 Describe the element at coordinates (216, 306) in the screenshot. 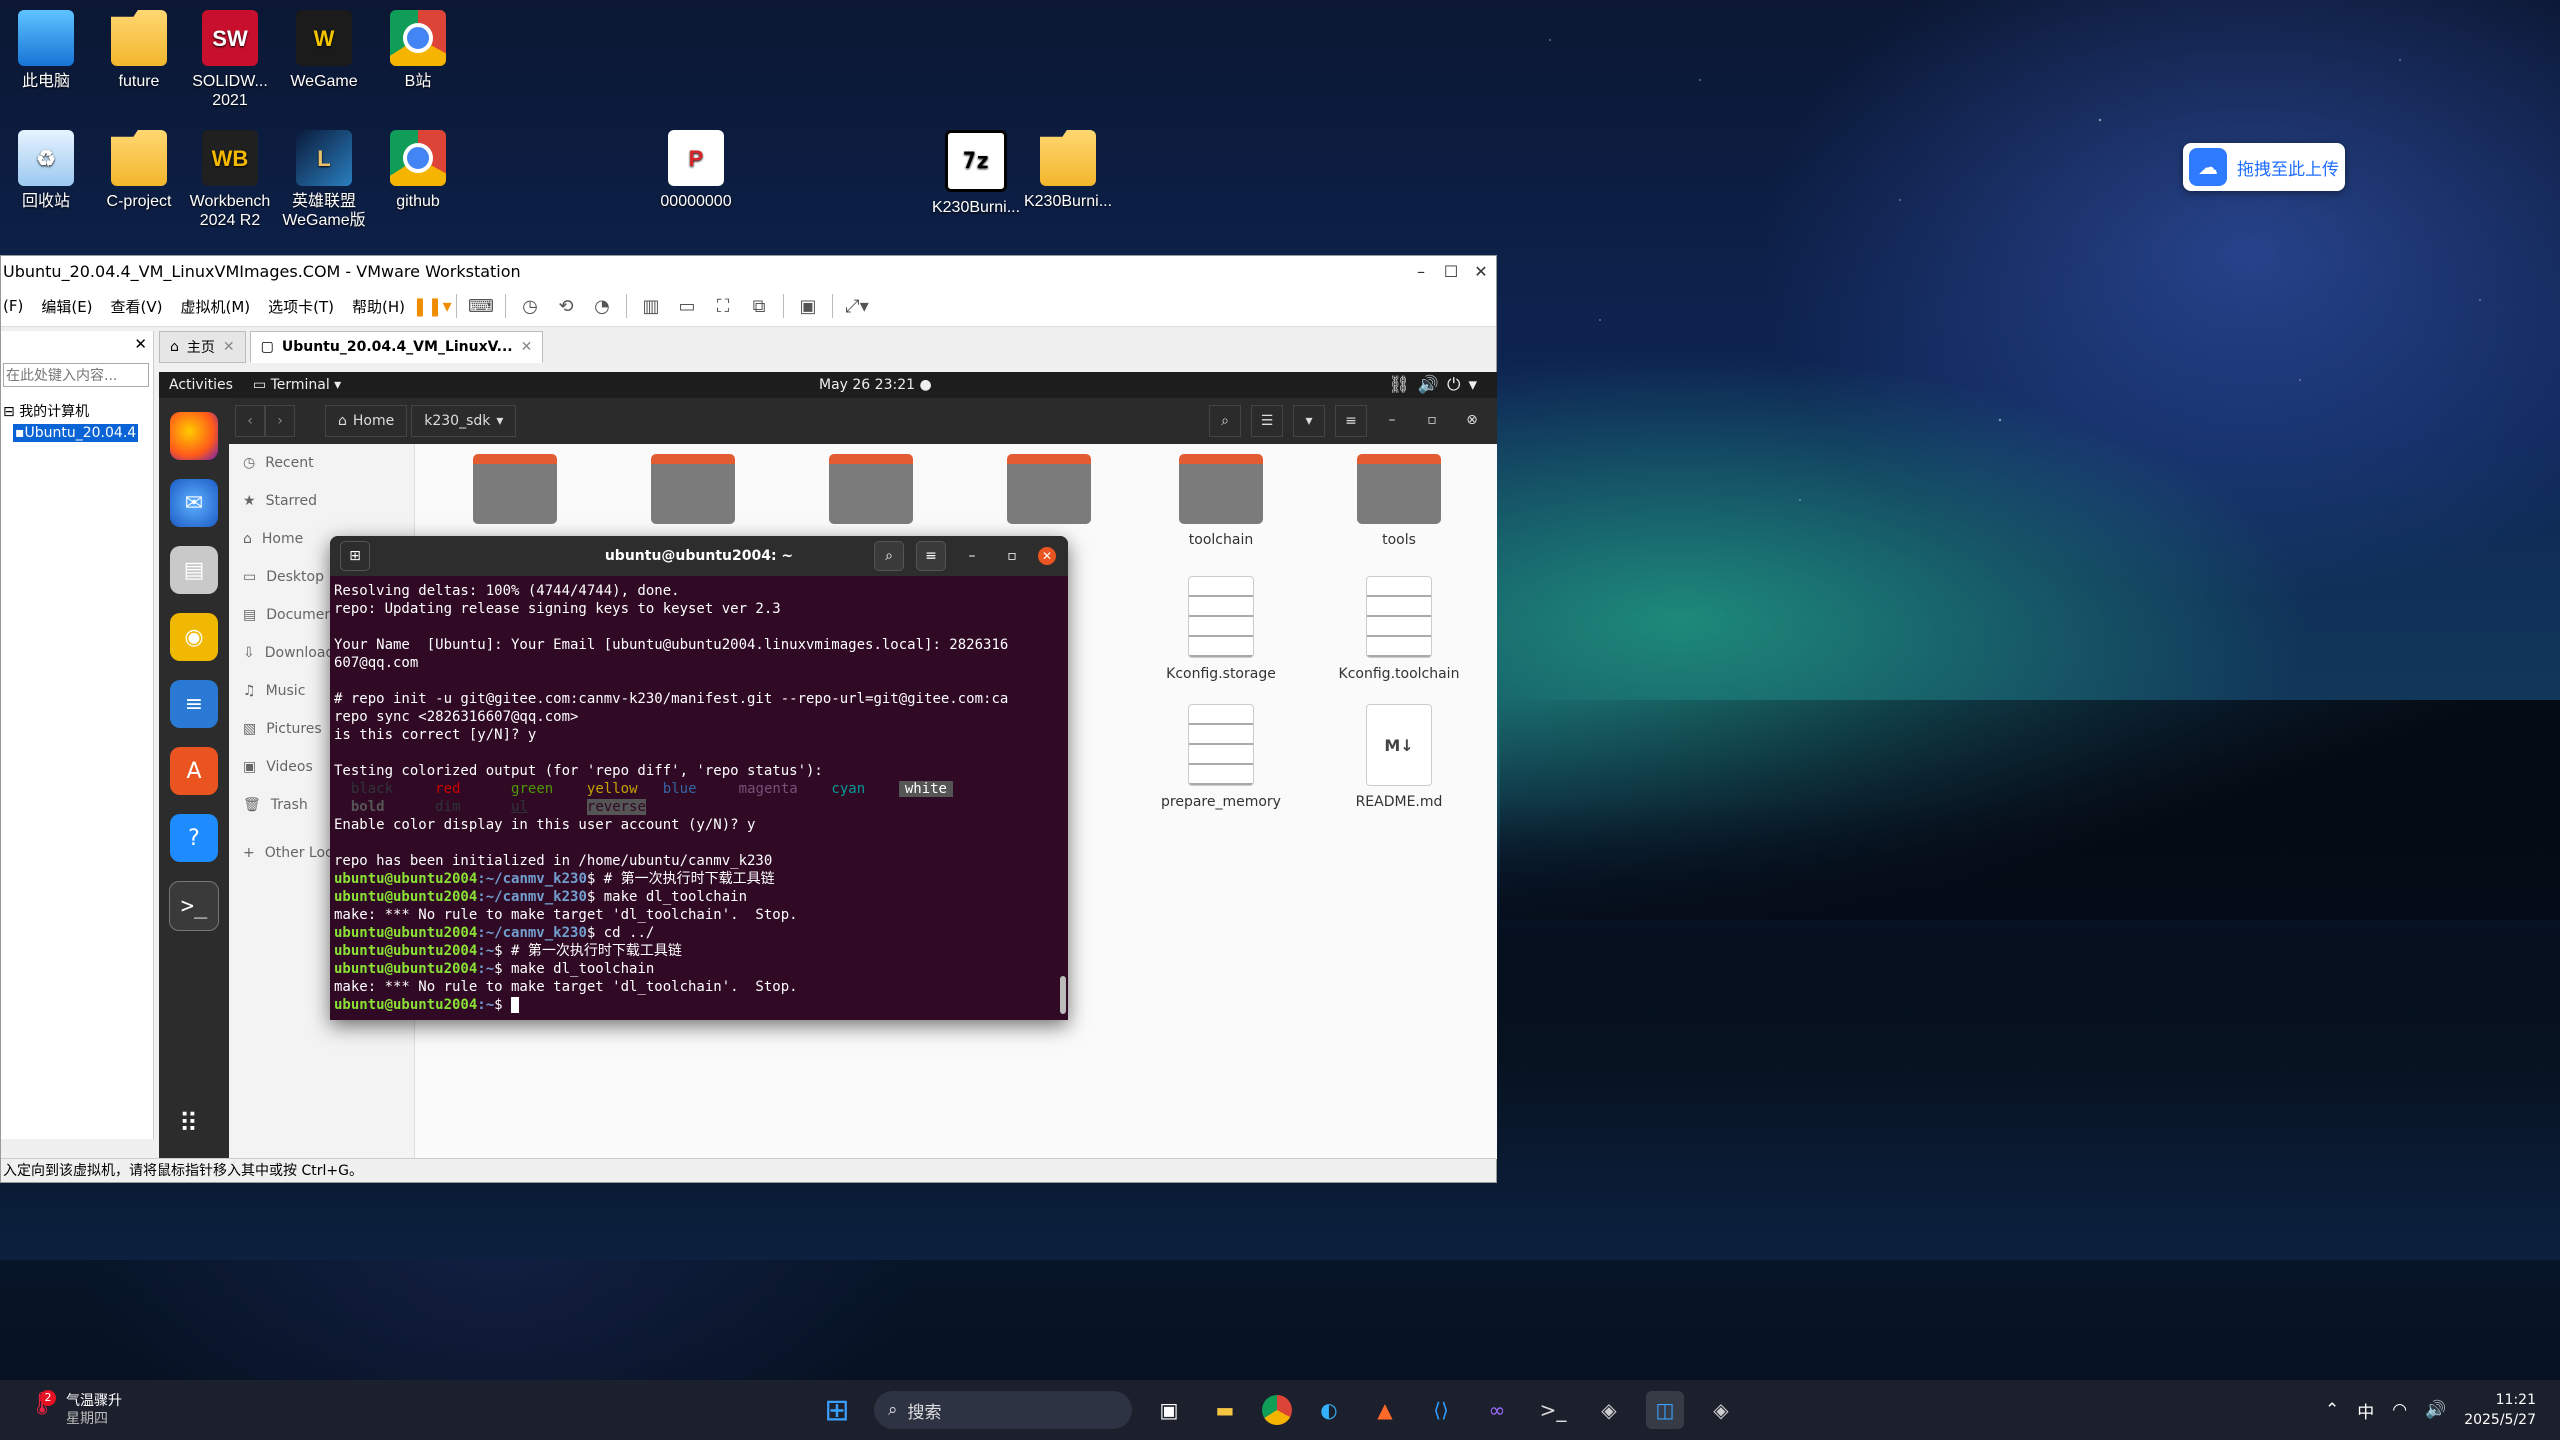

I see `menu-vm: 虚拟机(M)` at that location.